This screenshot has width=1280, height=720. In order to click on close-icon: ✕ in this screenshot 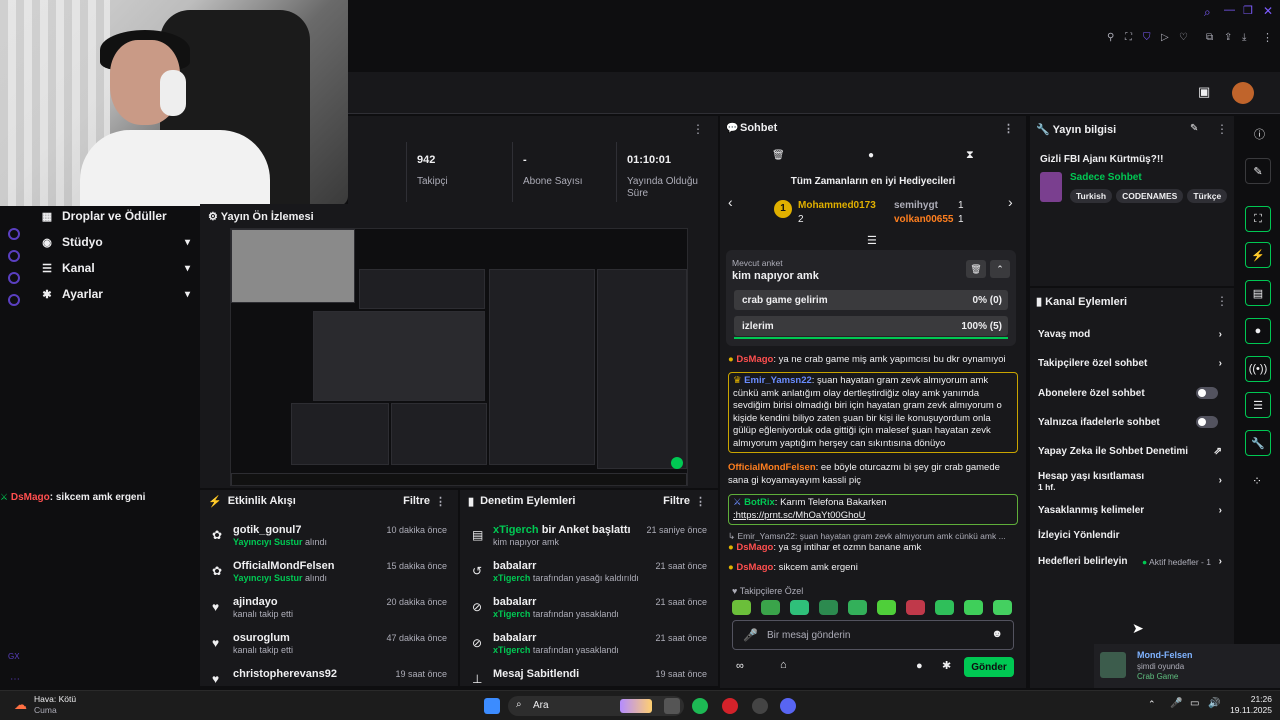, I will do `click(1268, 11)`.